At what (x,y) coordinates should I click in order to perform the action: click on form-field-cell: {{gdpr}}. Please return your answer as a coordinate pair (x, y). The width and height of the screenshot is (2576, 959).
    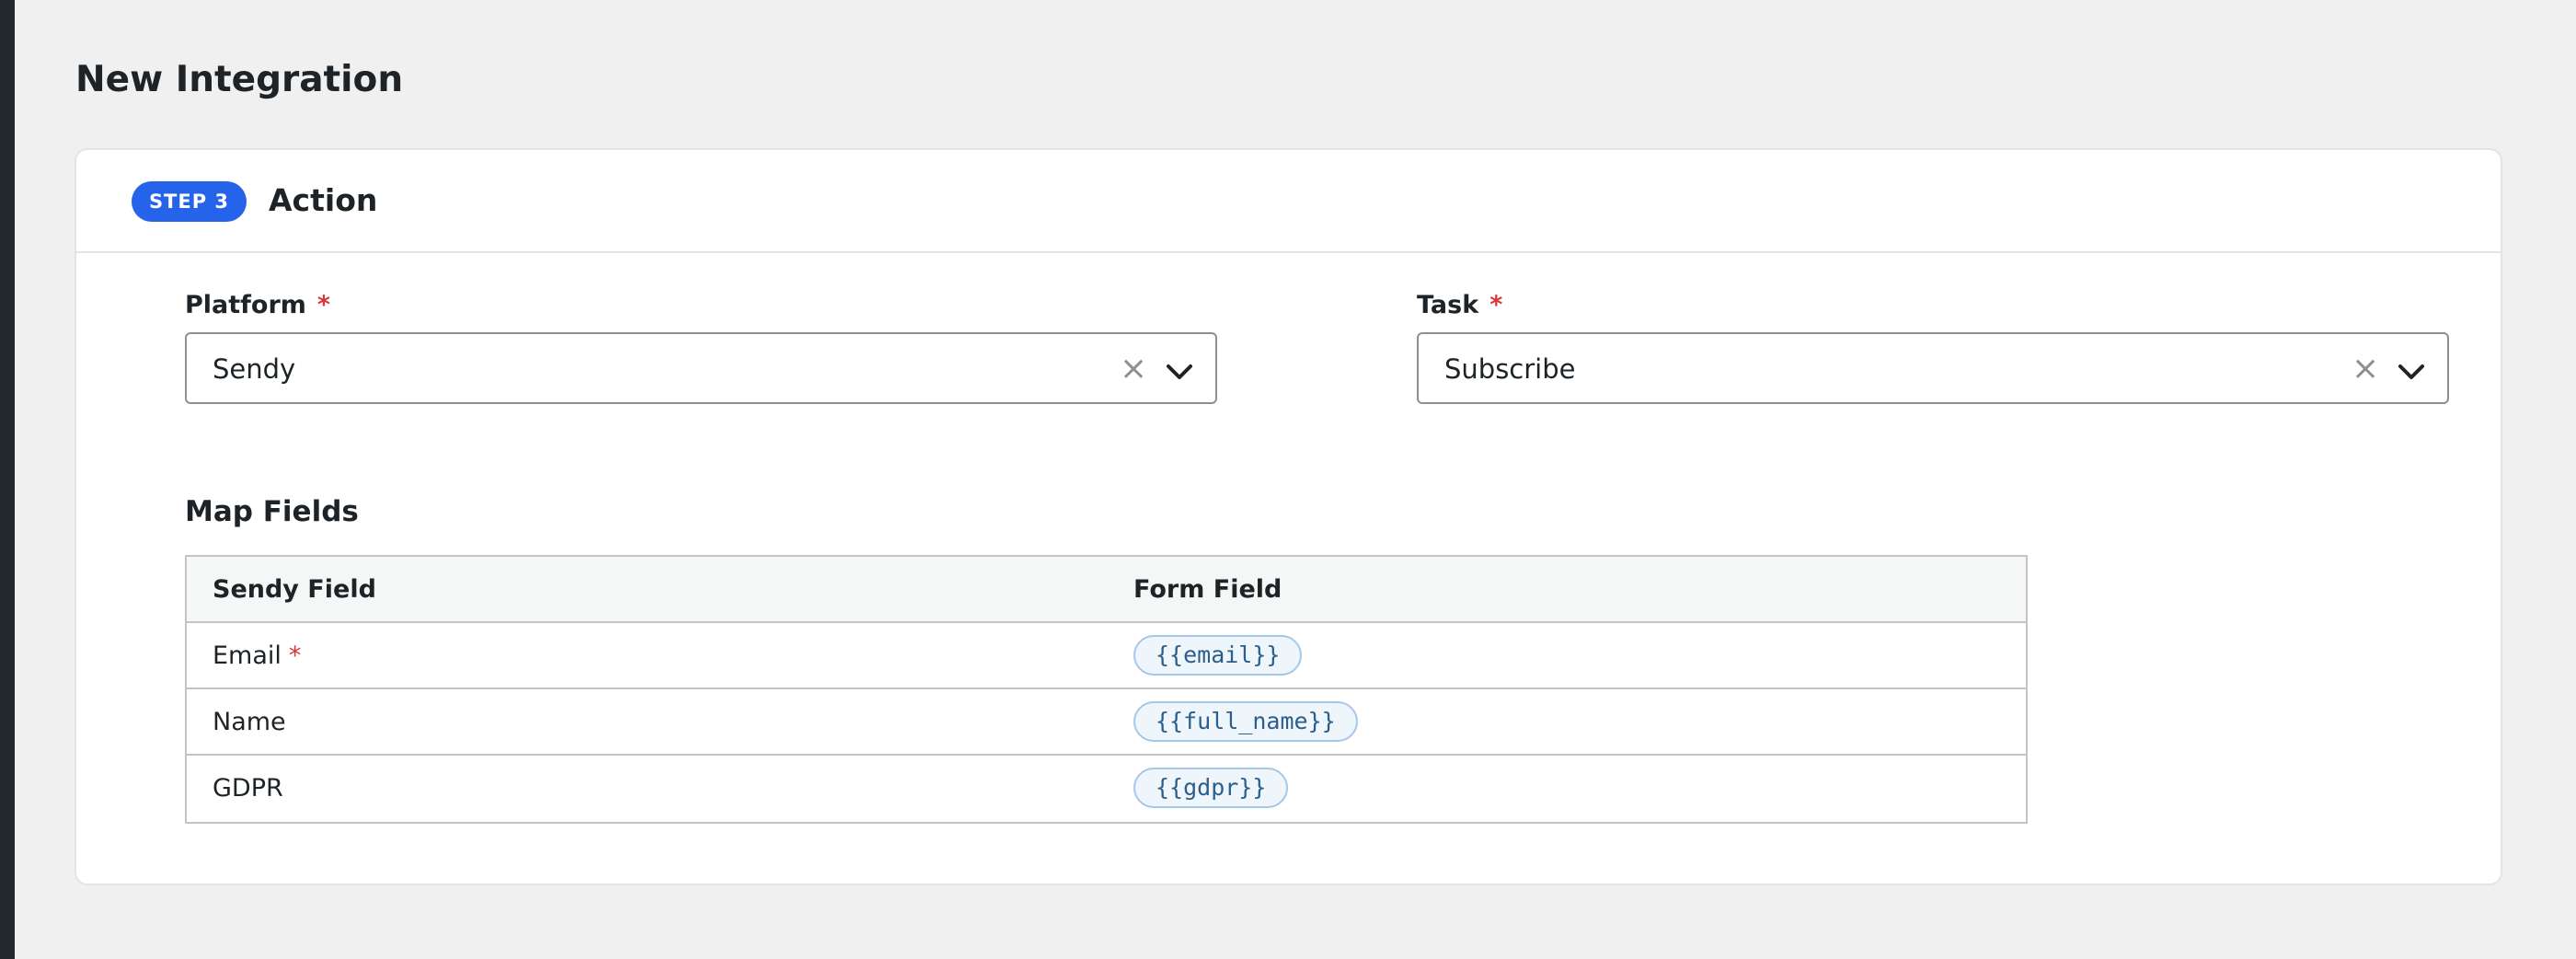
    Looking at the image, I should click on (1211, 788).